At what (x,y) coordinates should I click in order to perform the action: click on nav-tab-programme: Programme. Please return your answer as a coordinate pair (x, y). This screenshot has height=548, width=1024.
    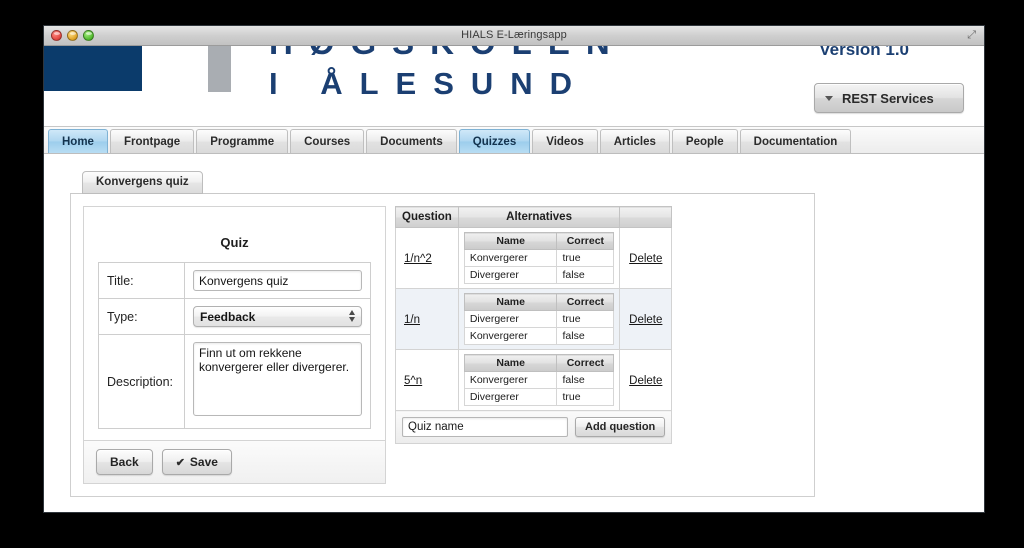
    Looking at the image, I should click on (242, 141).